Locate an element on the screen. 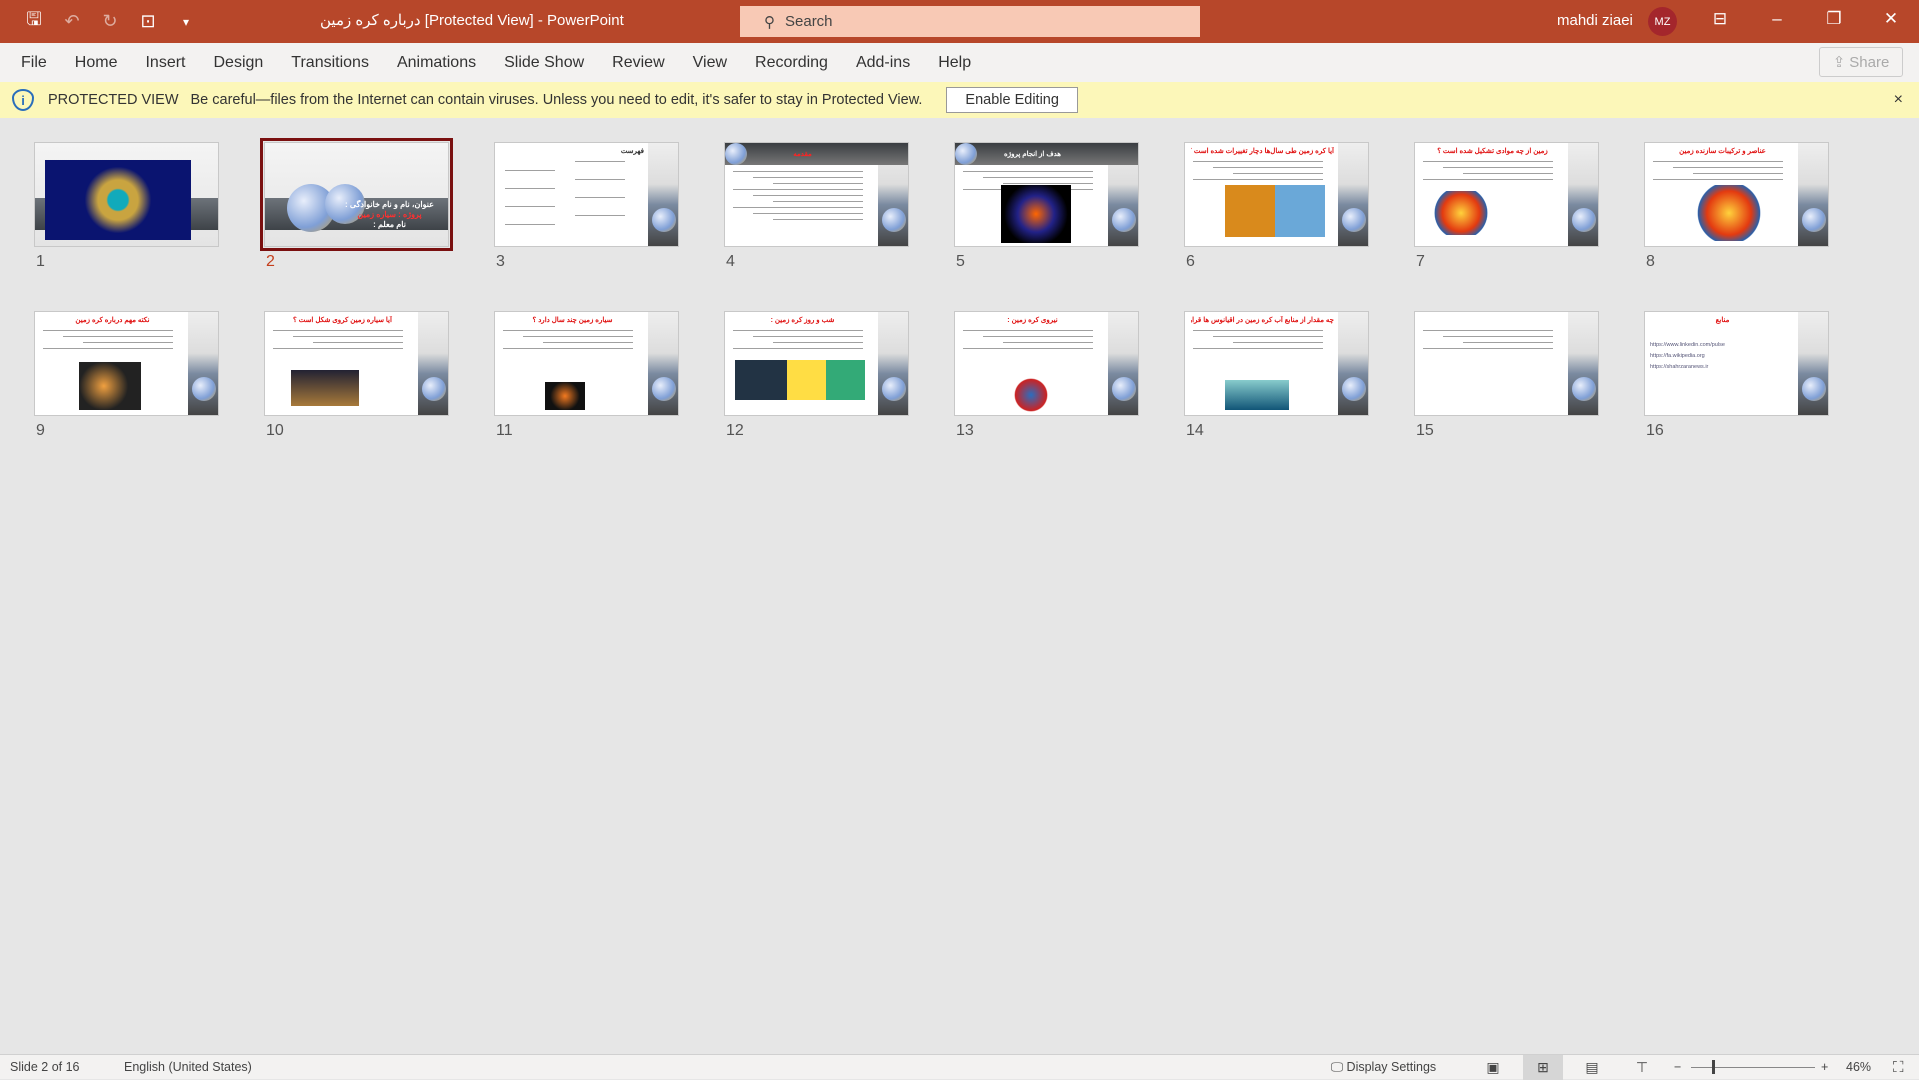 Image resolution: width=1919 pixels, height=1080 pixels. minimize-icon: – is located at coordinates (1777, 19).